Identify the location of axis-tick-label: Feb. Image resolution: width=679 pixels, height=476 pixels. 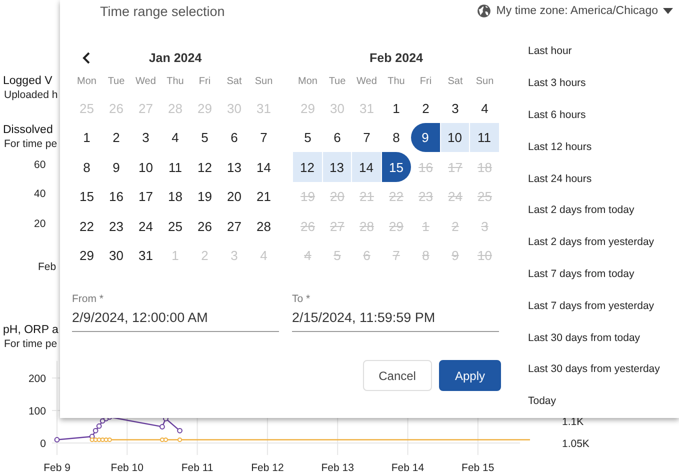
(47, 266).